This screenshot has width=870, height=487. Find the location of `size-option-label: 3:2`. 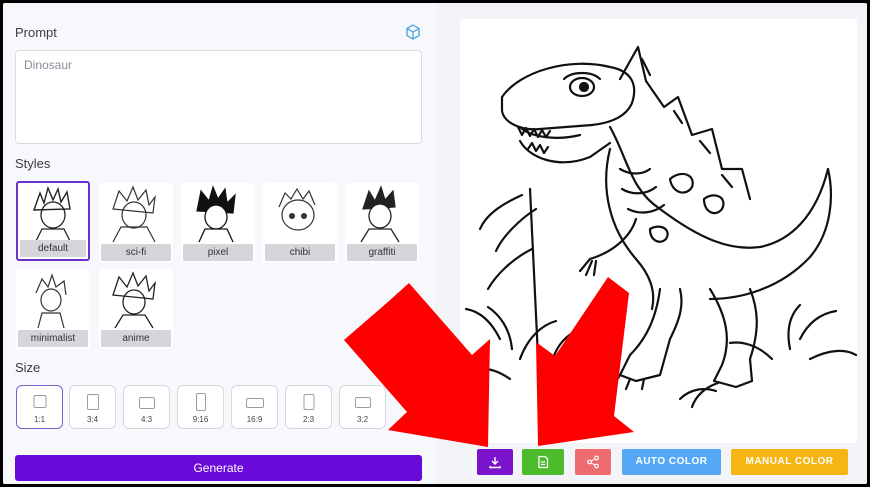

size-option-label: 3:2 is located at coordinates (362, 419).